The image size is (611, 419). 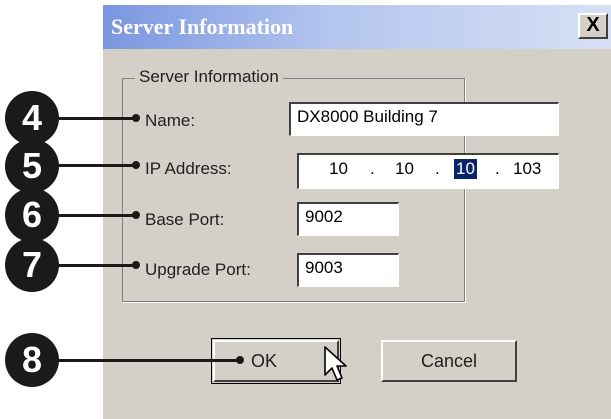 I want to click on callout-badge-4: 4, so click(x=32, y=118).